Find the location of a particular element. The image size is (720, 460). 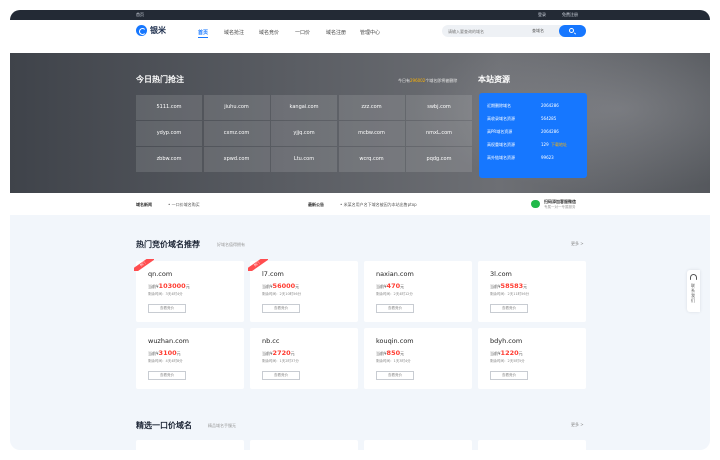

news-item: • 一口价域名购买 is located at coordinates (184, 205).